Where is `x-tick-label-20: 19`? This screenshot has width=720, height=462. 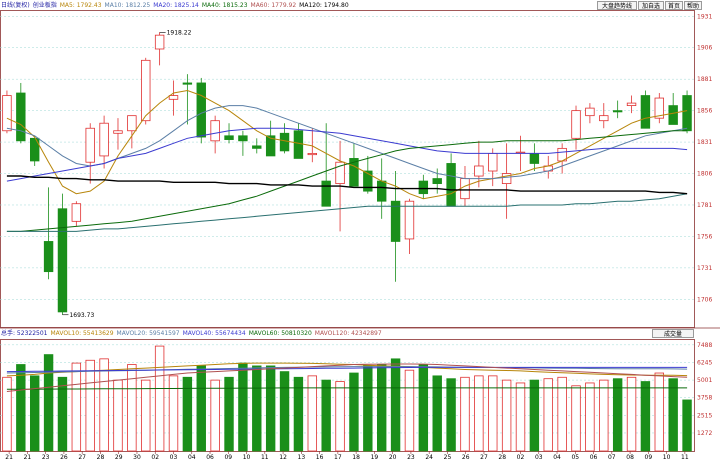
x-tick-label-20: 19 is located at coordinates (375, 457).